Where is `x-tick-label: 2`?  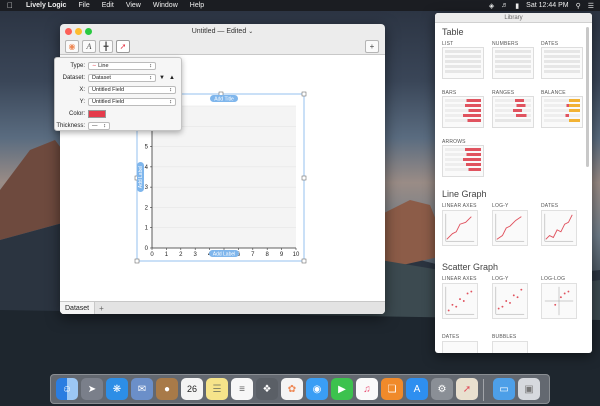
x-tick-label: 2 is located at coordinates (181, 255).